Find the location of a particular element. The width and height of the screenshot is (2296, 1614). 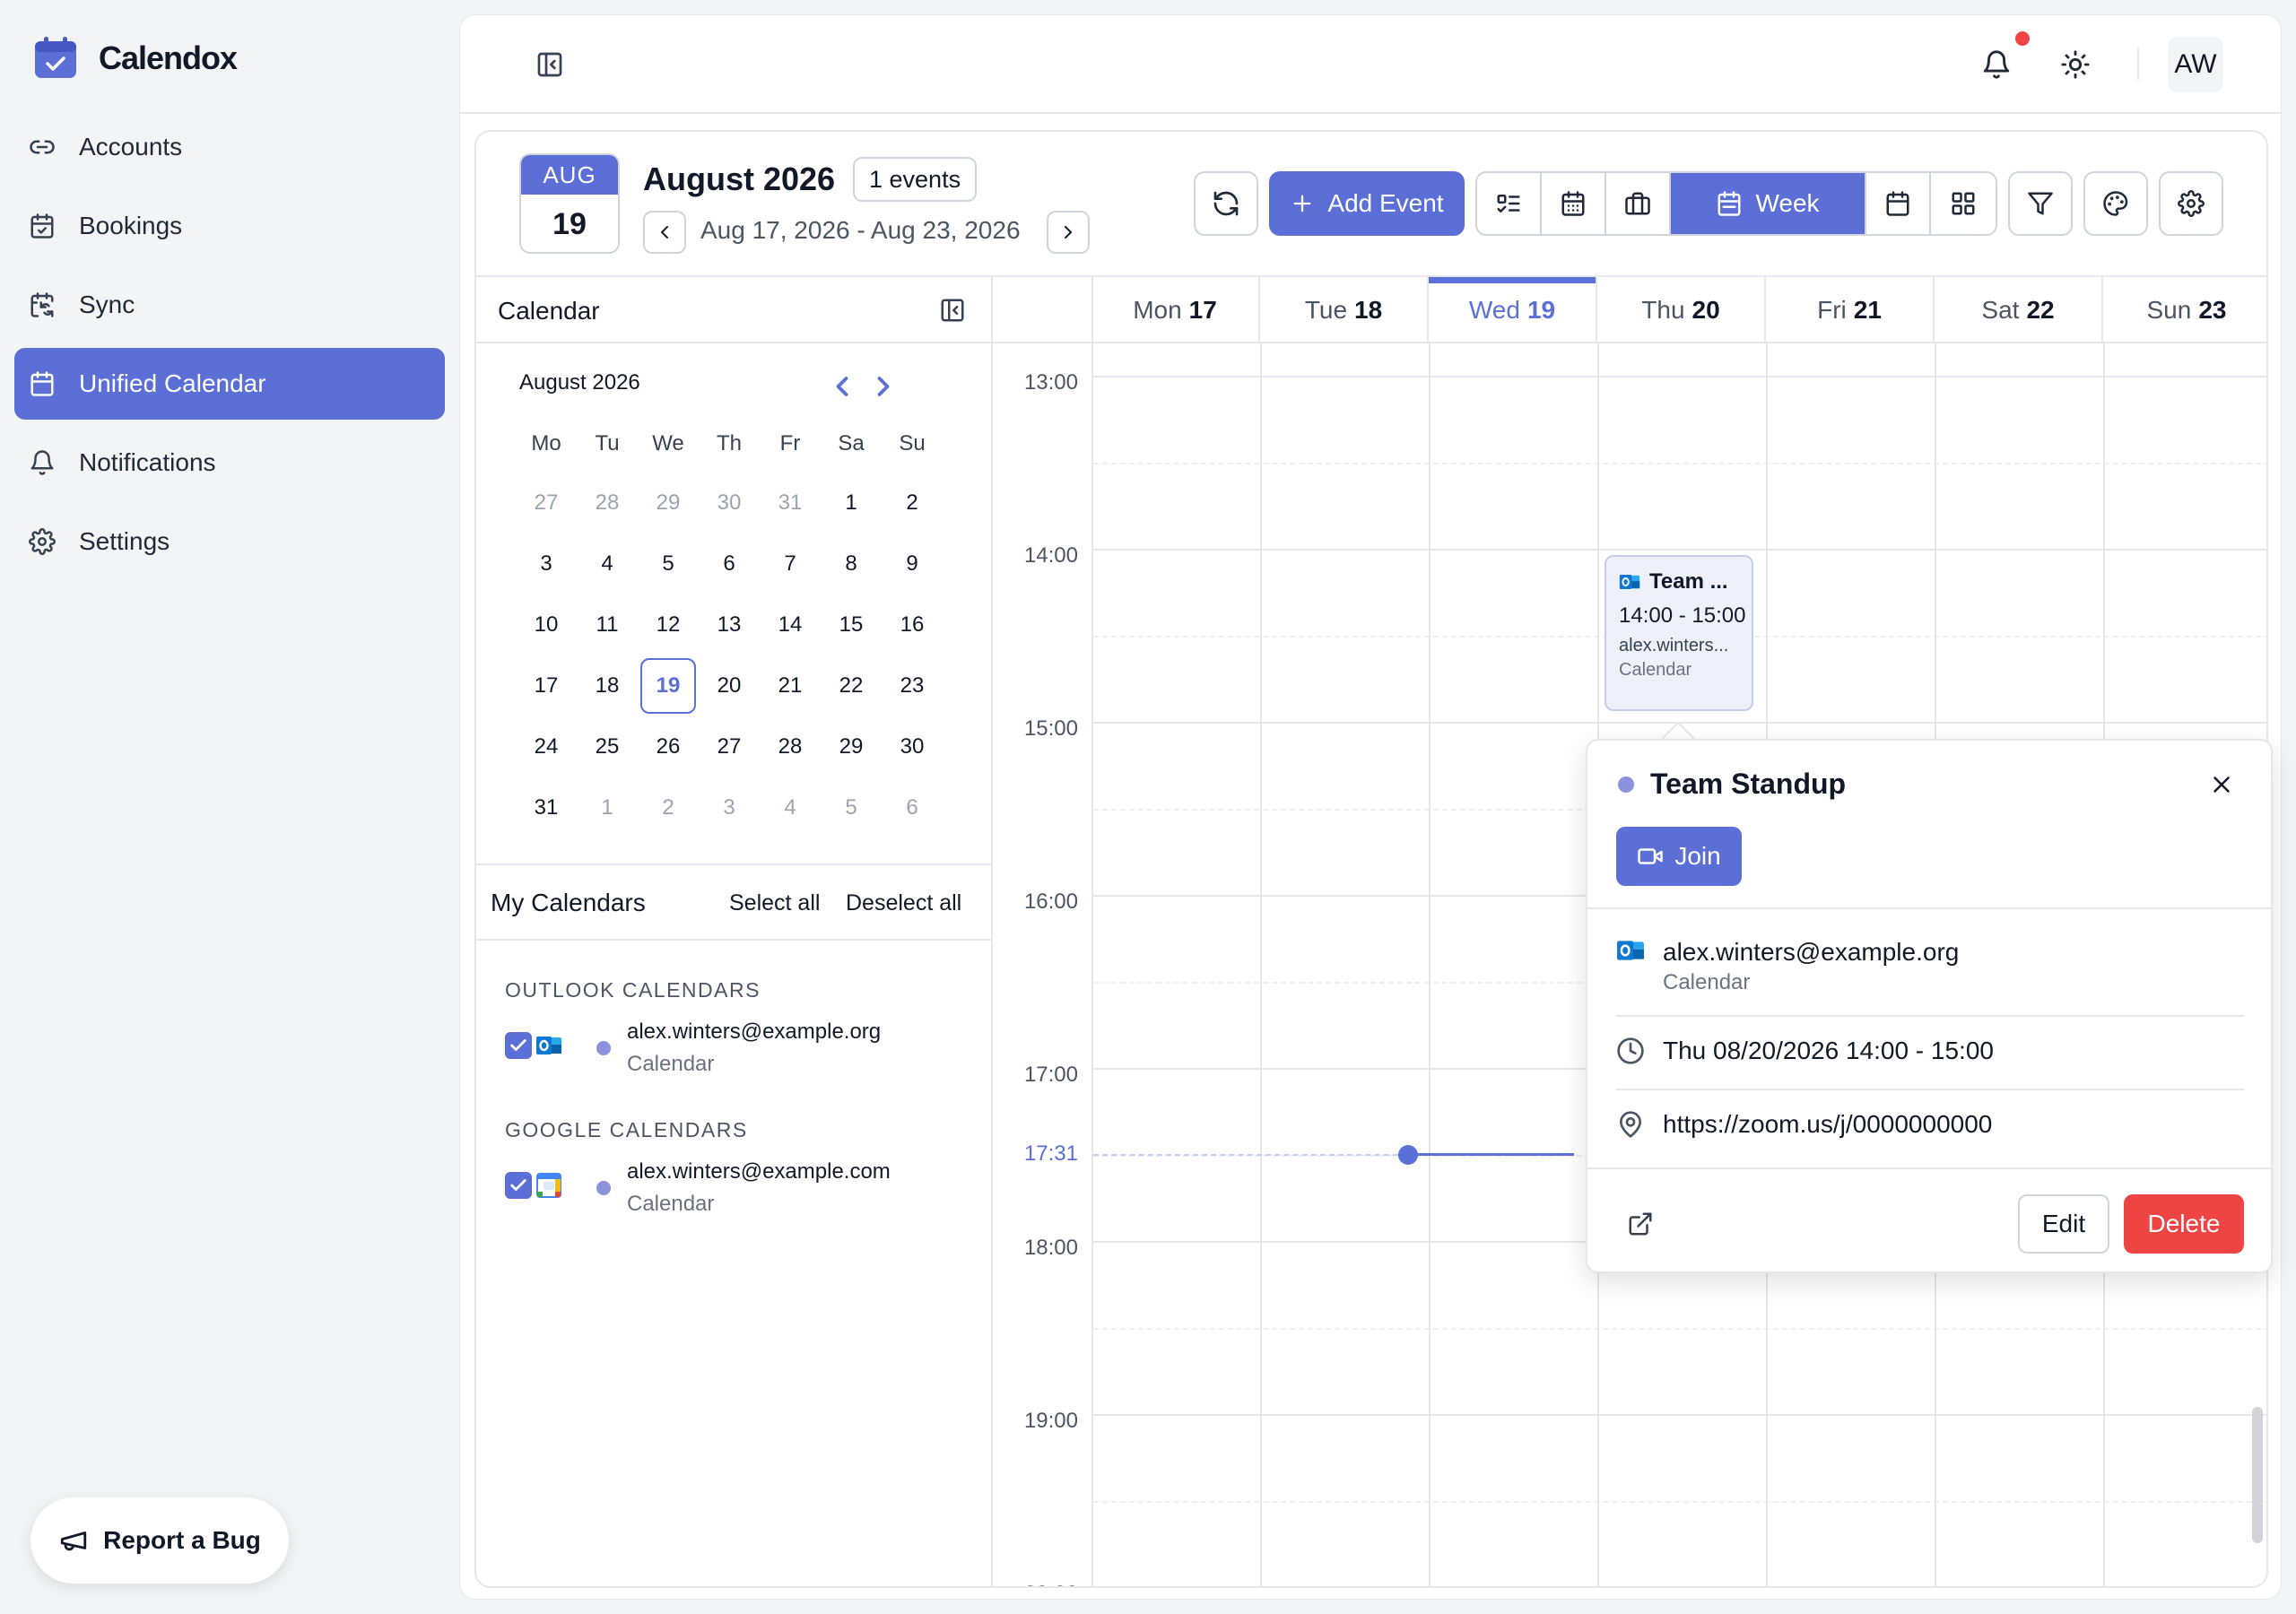

mini-day: 26 is located at coordinates (668, 746).